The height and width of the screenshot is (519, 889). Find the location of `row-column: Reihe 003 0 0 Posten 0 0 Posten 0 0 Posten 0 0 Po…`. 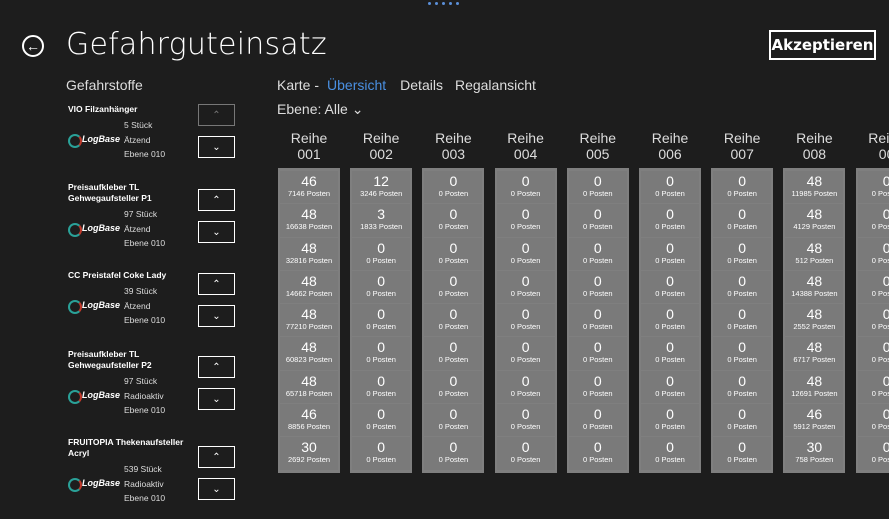

row-column: Reihe 003 0 0 Posten 0 0 Posten 0 0 Posten 0 0 Po… is located at coordinates (453, 301).